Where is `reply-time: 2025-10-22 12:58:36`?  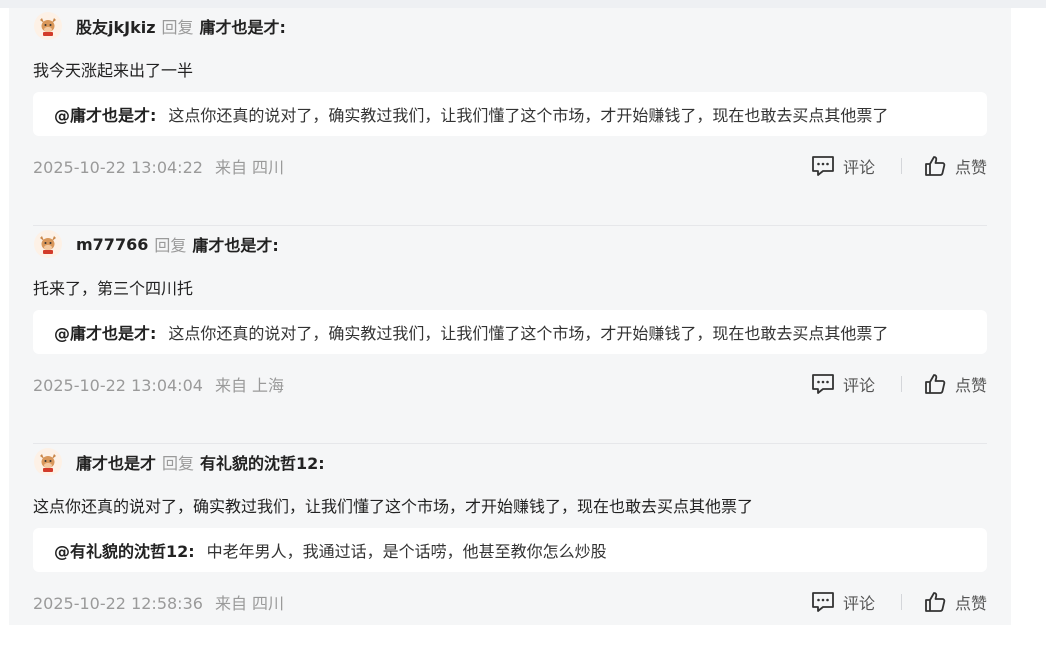 reply-time: 2025-10-22 12:58:36 is located at coordinates (118, 603).